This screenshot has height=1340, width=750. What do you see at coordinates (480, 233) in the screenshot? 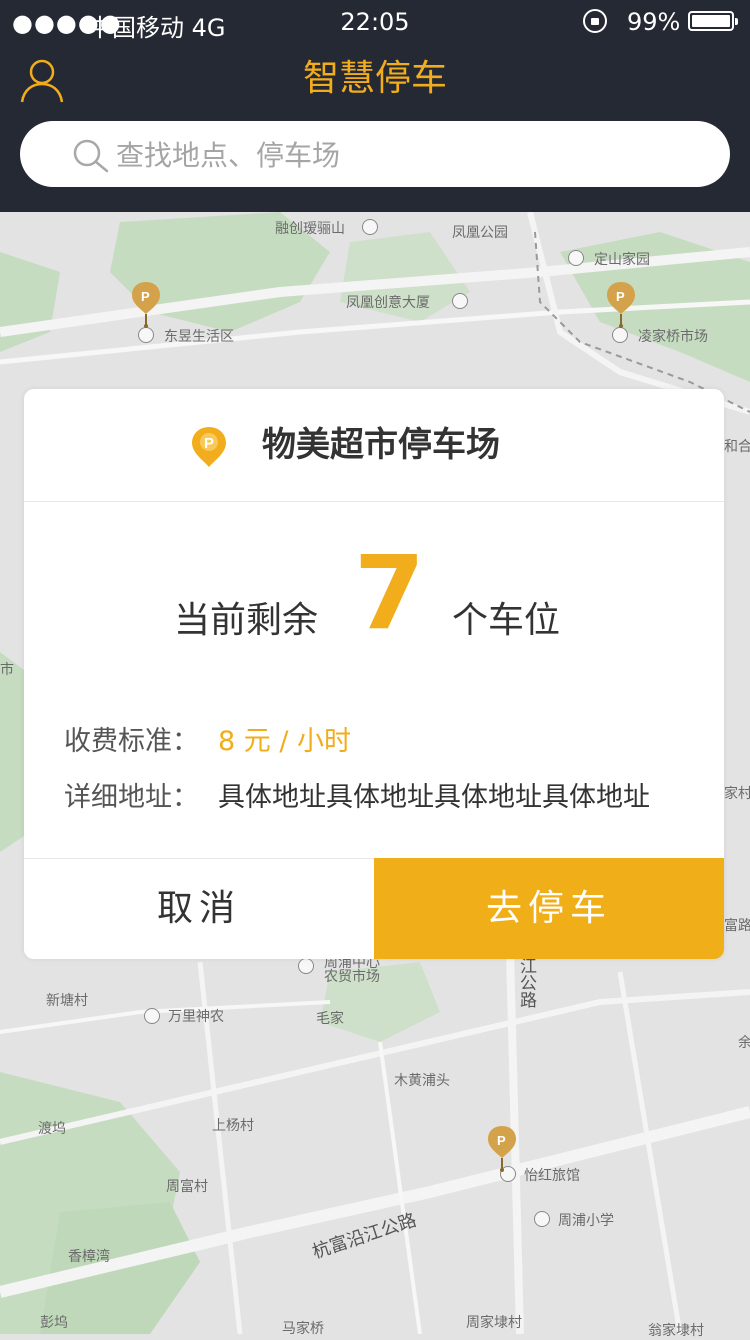
I see `map-label: 凤凰公园` at bounding box center [480, 233].